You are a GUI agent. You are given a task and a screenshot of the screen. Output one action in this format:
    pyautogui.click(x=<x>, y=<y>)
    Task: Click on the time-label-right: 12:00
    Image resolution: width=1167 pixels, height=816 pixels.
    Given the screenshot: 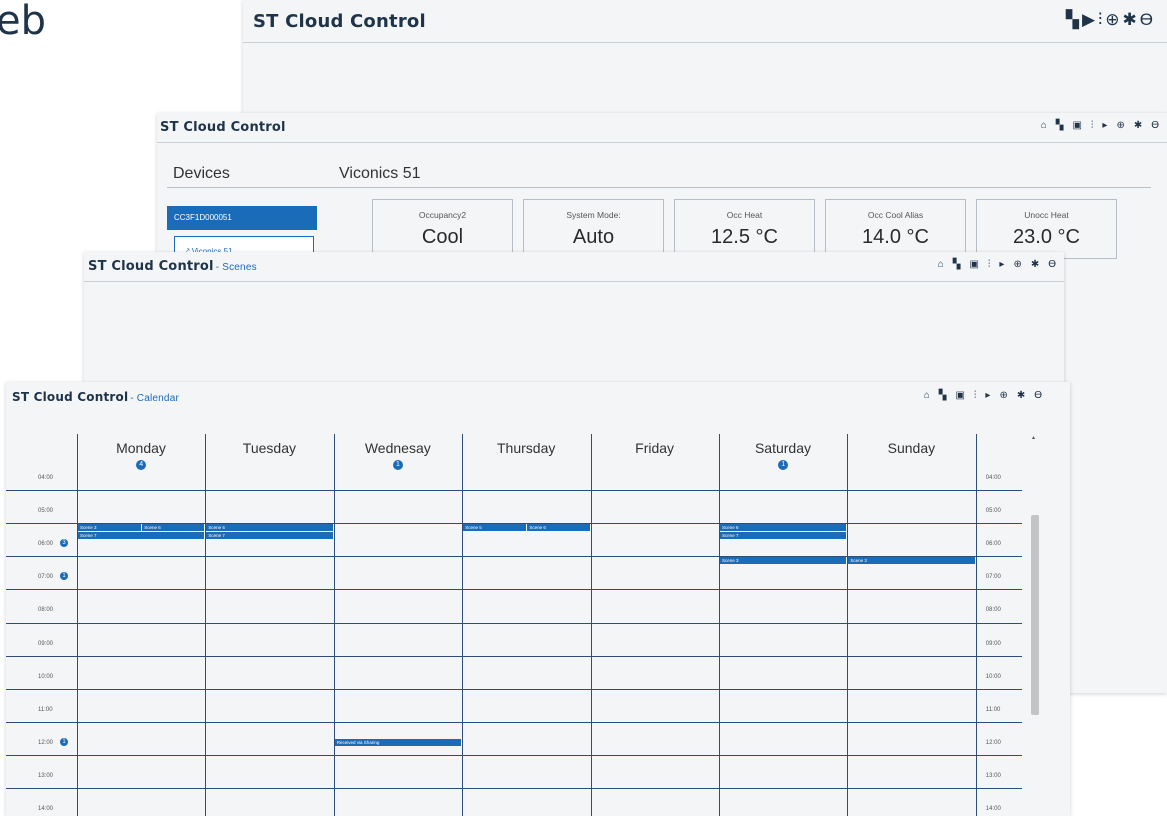 What is the action you would take?
    pyautogui.click(x=993, y=742)
    